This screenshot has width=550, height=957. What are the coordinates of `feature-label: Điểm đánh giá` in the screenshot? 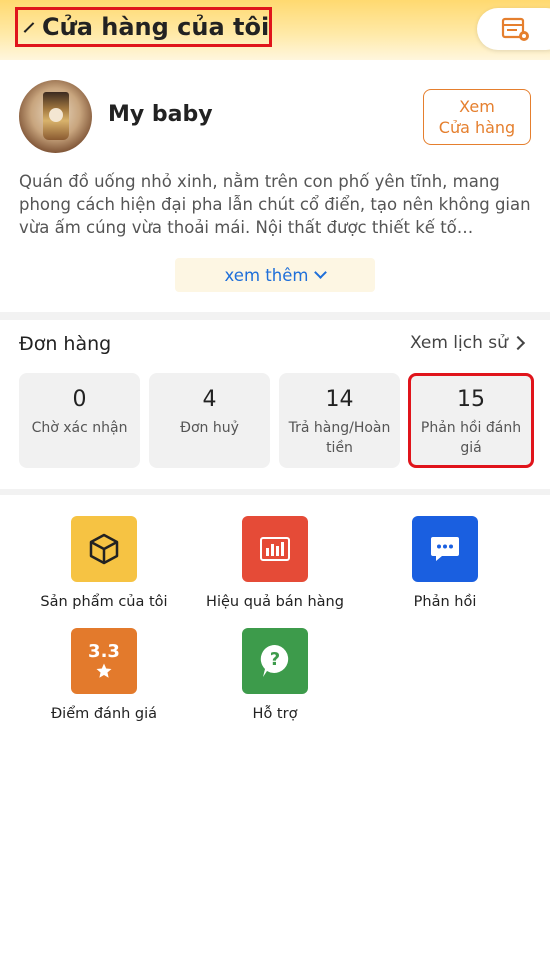 It's located at (104, 714).